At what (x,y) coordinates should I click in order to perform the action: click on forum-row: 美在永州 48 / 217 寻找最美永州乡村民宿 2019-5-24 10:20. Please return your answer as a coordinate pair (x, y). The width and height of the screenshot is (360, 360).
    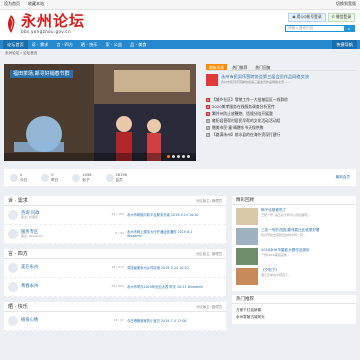
    Looking at the image, I should click on (115, 268).